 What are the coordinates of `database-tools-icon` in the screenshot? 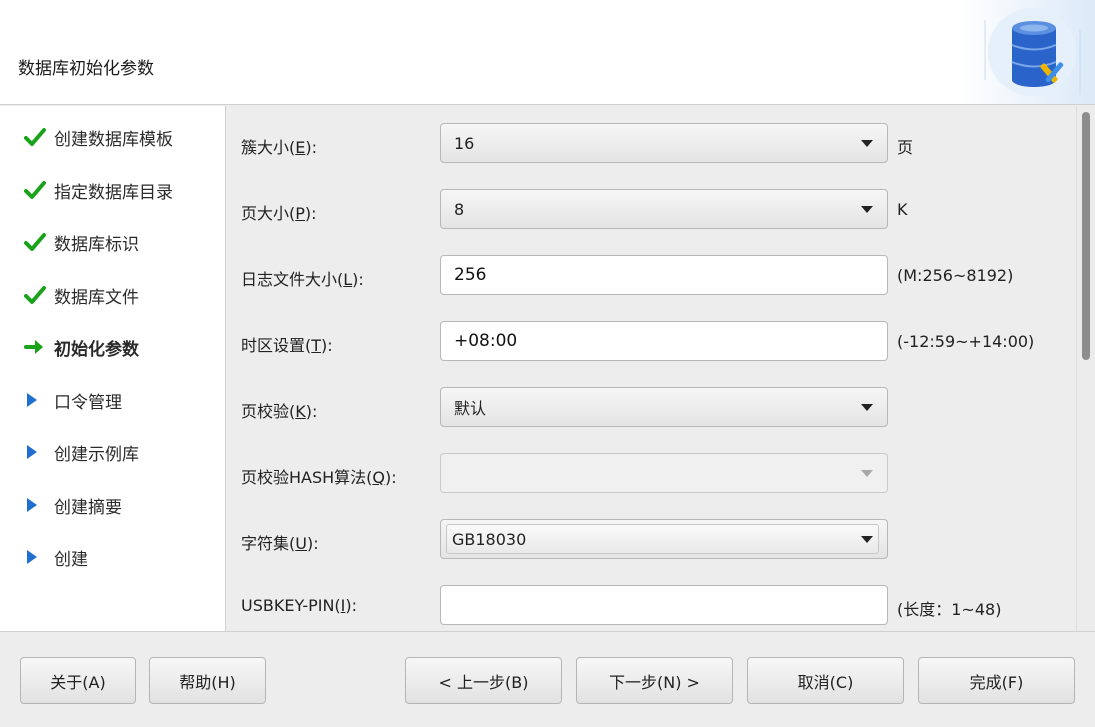 It's located at (1027, 52).